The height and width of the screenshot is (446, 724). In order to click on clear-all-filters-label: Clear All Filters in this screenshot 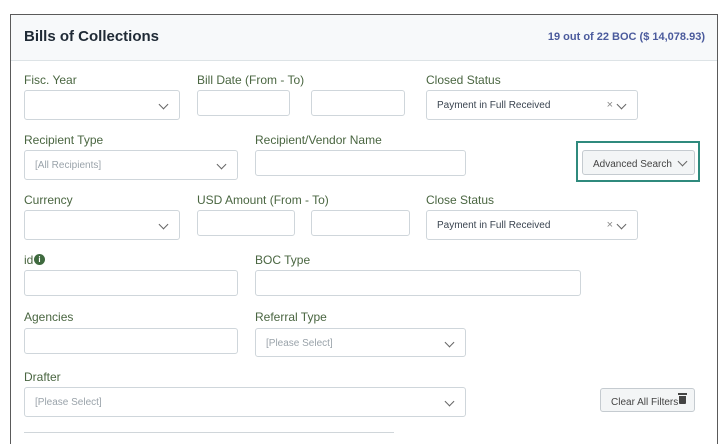, I will do `click(645, 402)`.